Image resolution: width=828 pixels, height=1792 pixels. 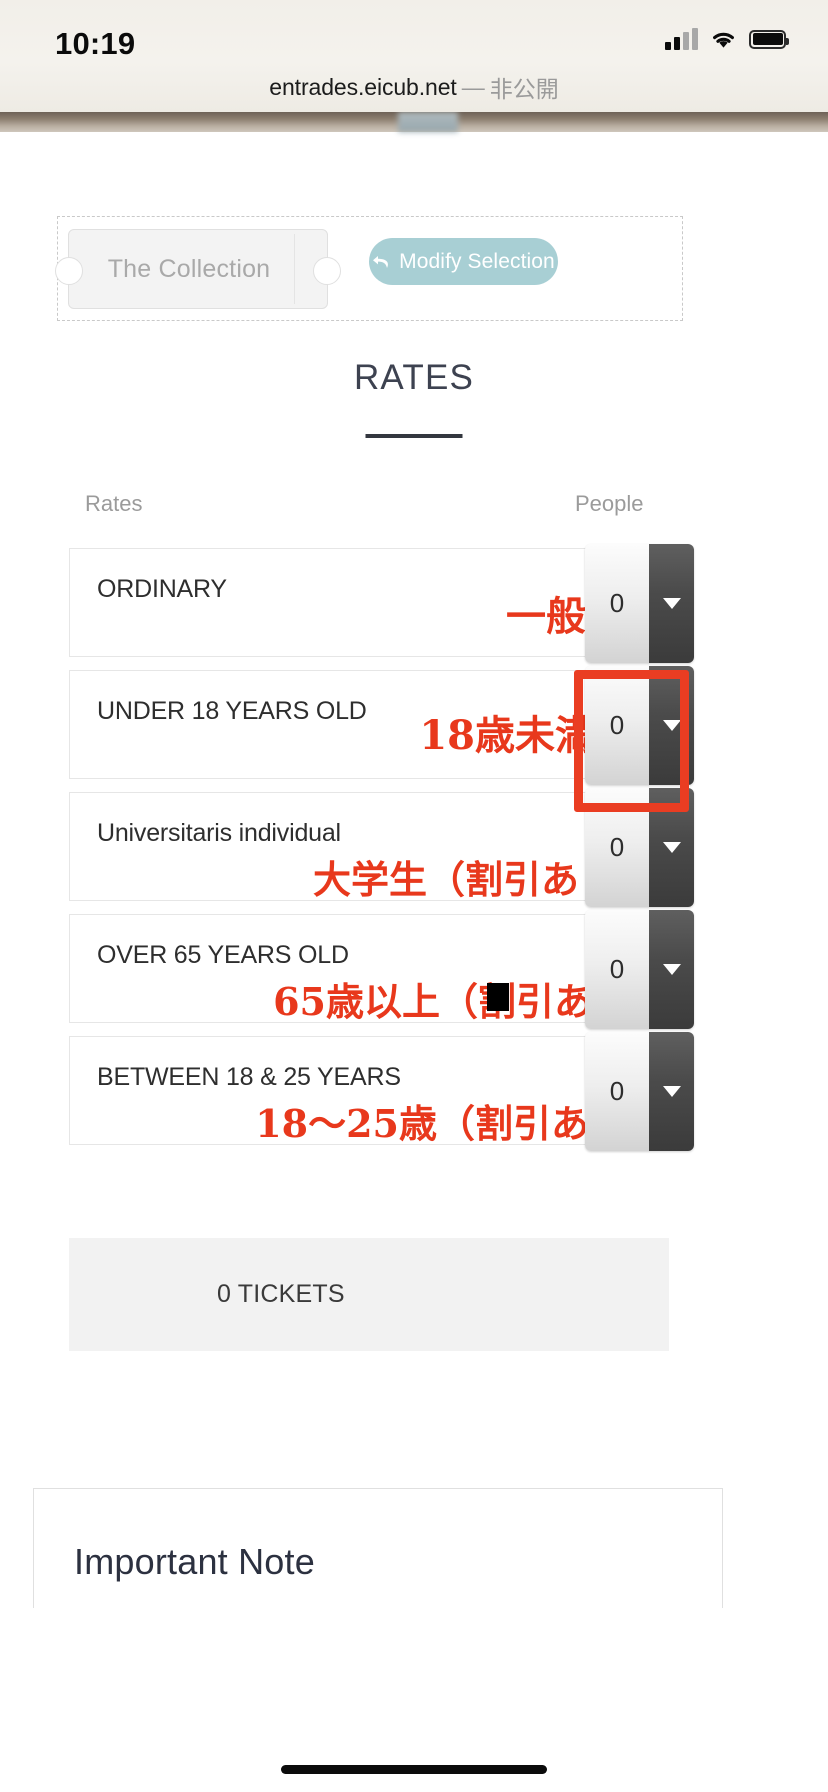 I want to click on cellular-signal-icon, so click(x=681, y=39).